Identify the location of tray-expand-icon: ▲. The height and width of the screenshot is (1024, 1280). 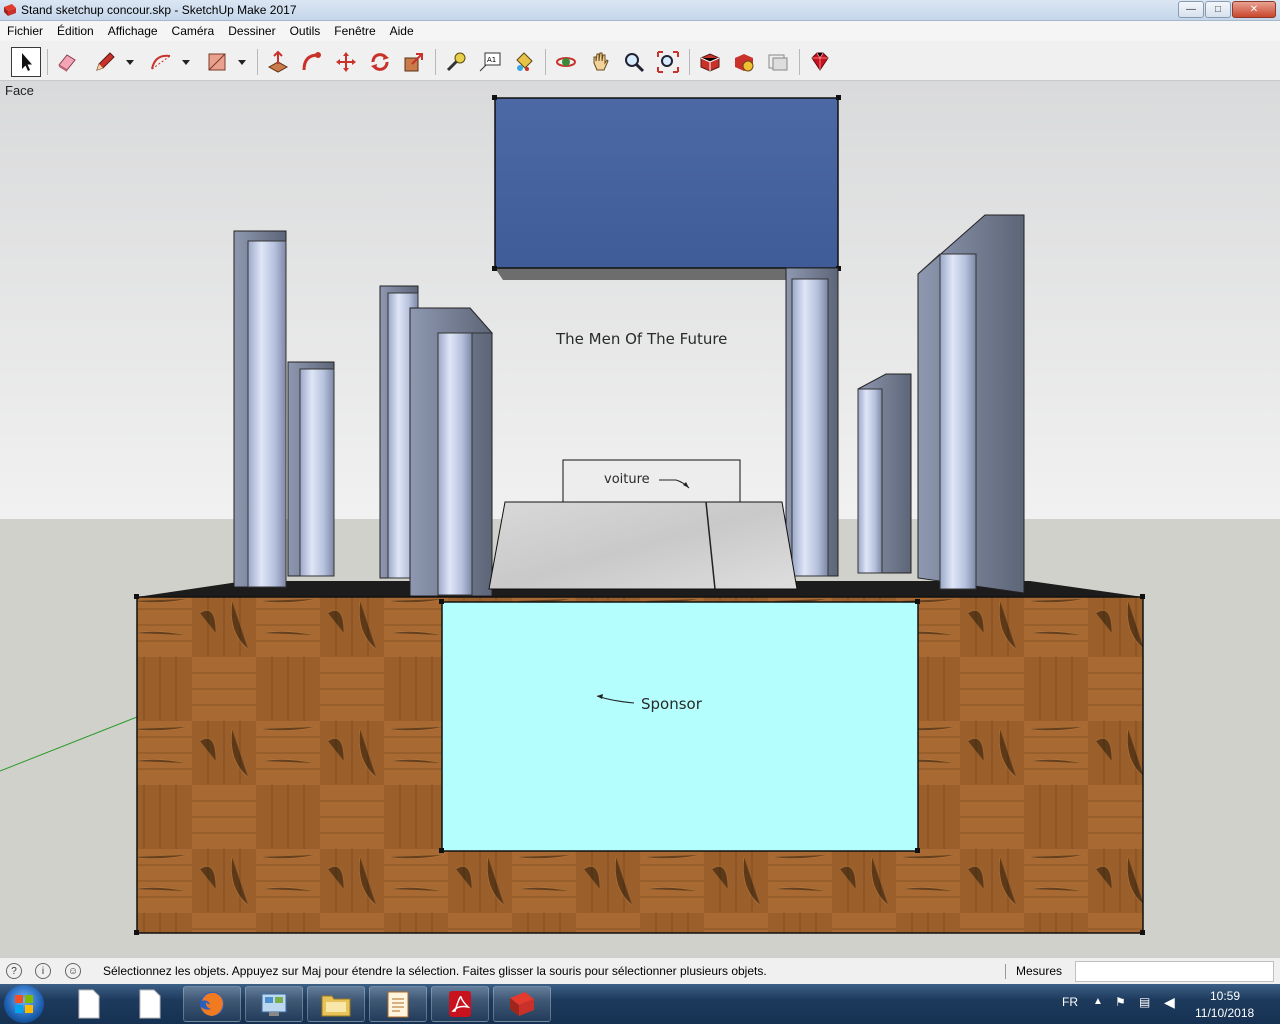
(1098, 1001).